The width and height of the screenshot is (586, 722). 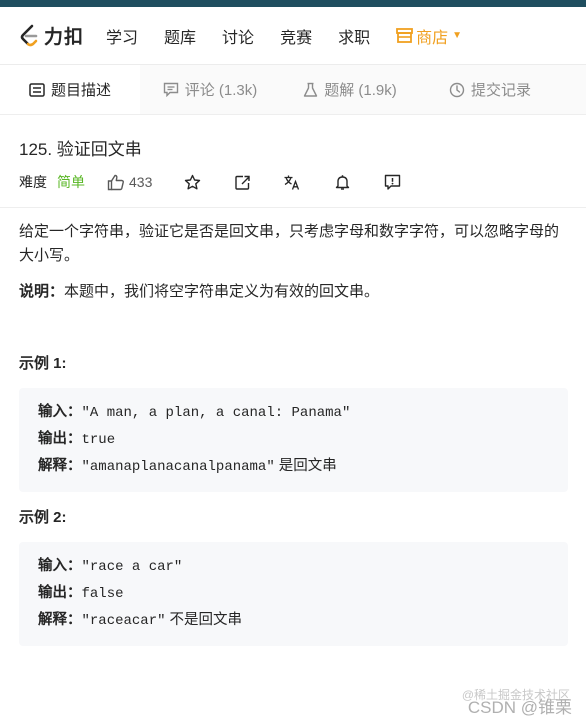 I want to click on input-value: "race a car", so click(x=132, y=567).